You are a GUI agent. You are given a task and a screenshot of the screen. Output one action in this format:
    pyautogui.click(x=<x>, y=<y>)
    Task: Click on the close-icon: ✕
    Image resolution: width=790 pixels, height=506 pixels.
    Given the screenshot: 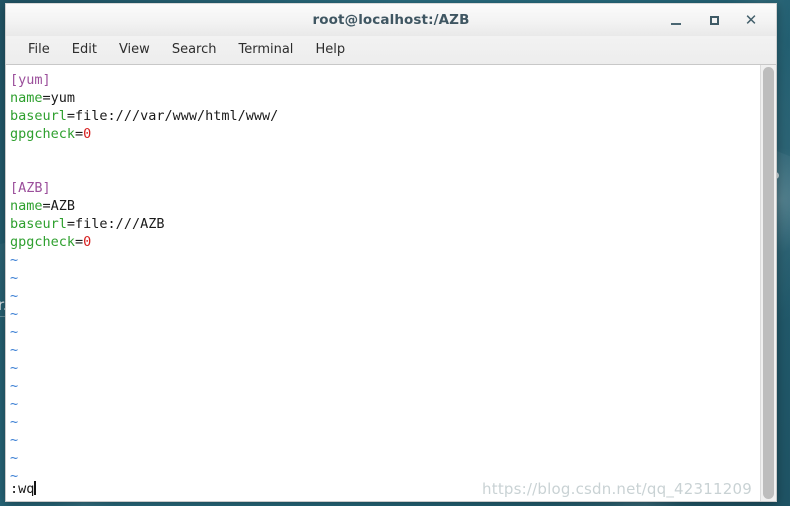 What is the action you would take?
    pyautogui.click(x=751, y=20)
    